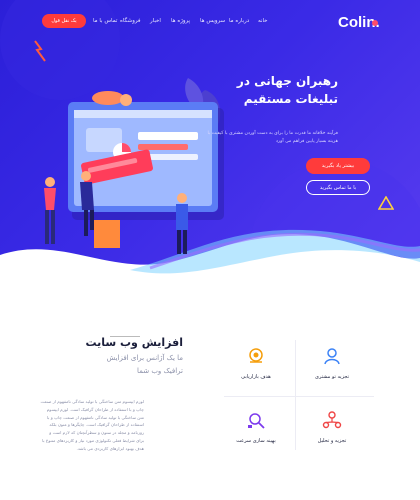  What do you see at coordinates (332, 377) in the screenshot?
I see `feature-label: تجزیه تو مشتری` at bounding box center [332, 377].